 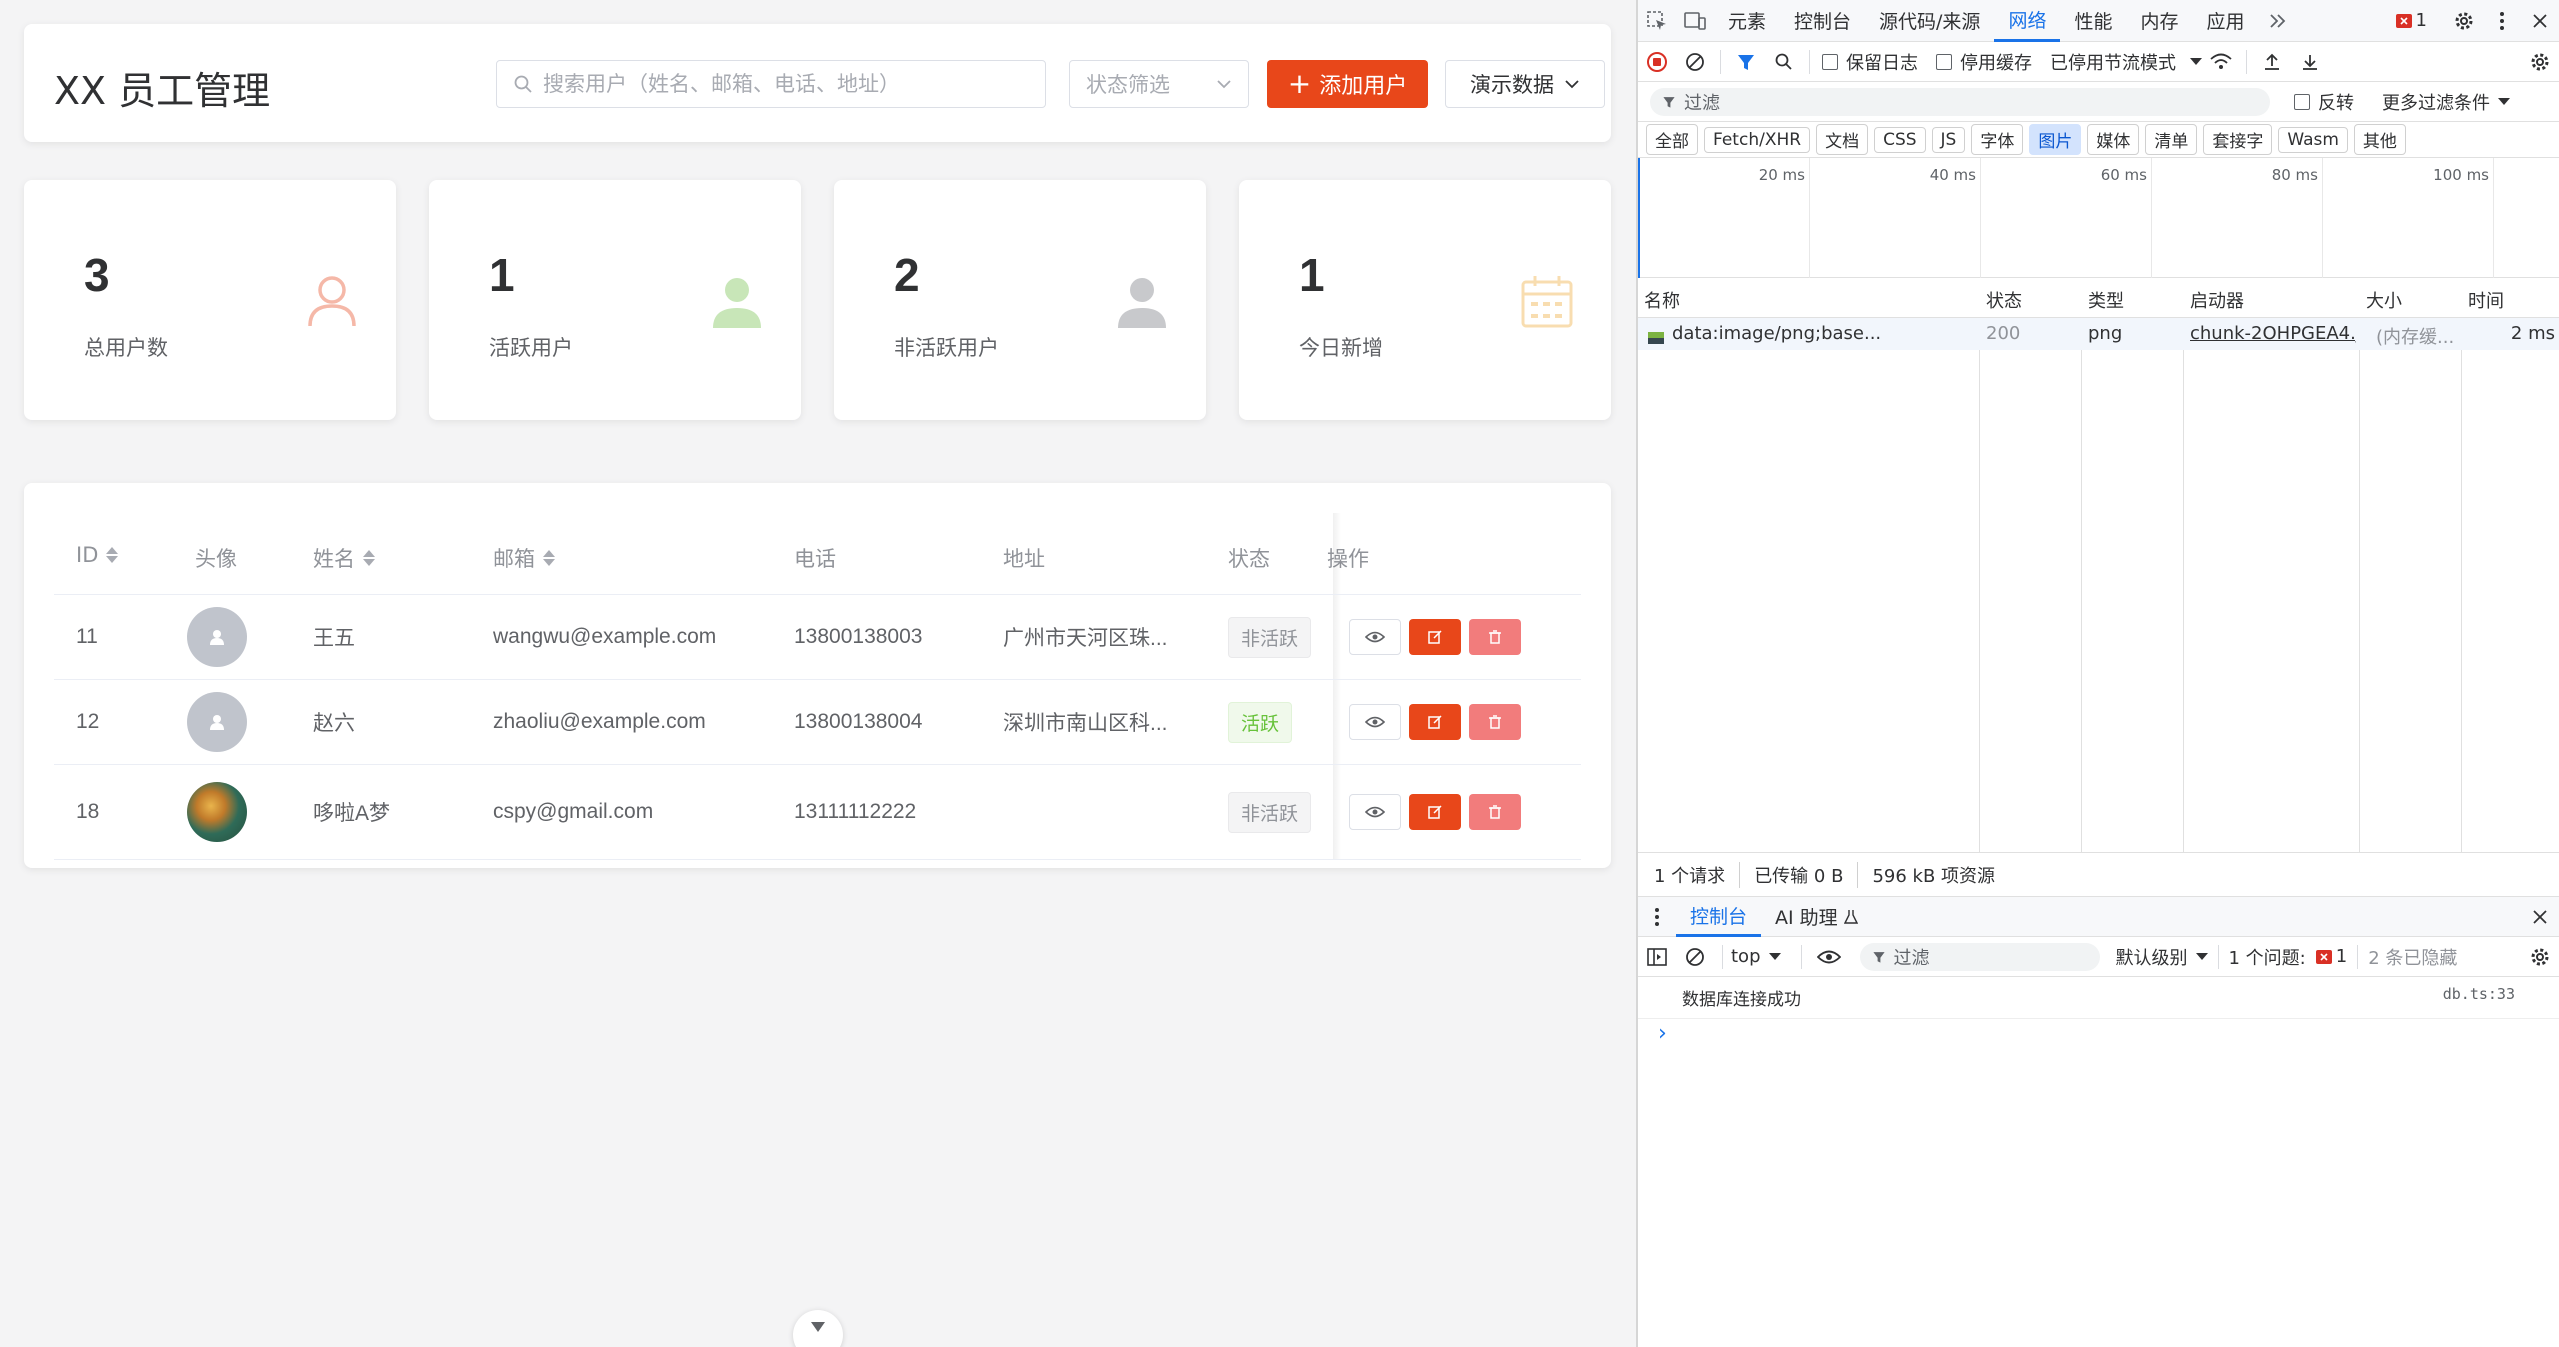 I want to click on type-wasm: Wasm, so click(x=2313, y=139).